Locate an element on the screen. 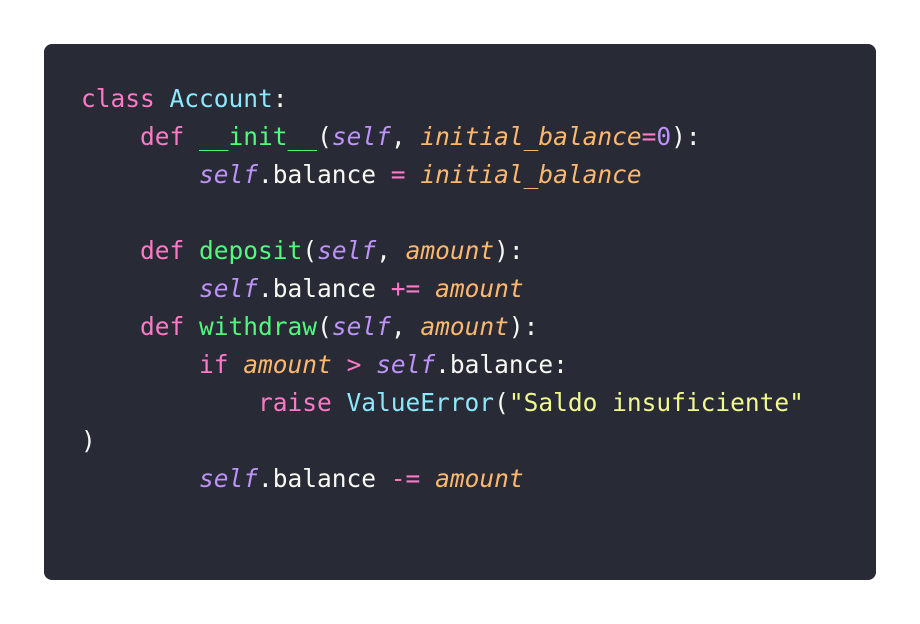  code-line: def withdraw(self, amount): is located at coordinates (442, 327).